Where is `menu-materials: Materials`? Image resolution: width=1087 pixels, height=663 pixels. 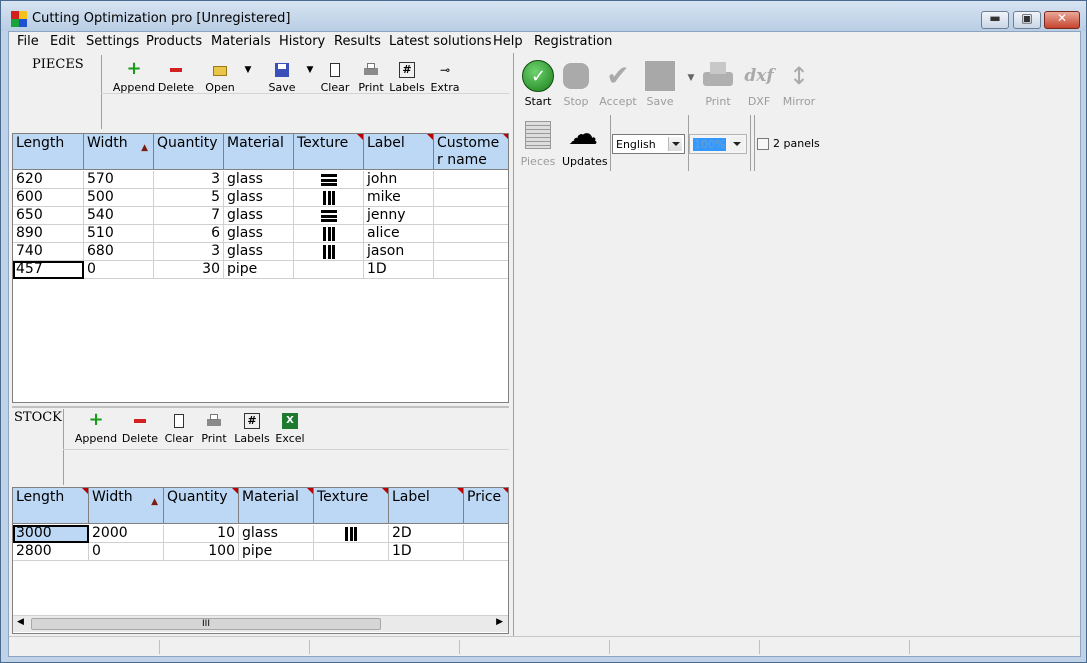 menu-materials: Materials is located at coordinates (241, 41).